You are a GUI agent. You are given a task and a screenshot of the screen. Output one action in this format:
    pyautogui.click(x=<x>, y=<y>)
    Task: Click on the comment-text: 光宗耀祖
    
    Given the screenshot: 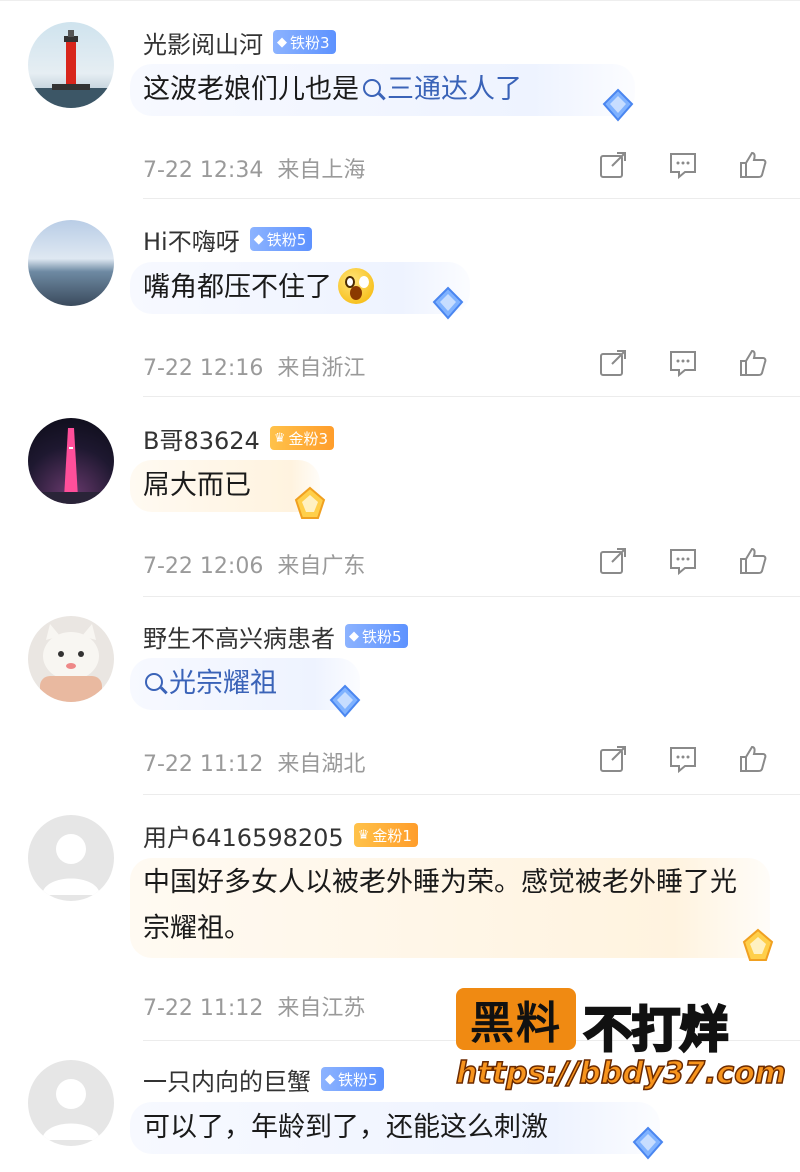 What is the action you would take?
    pyautogui.click(x=210, y=684)
    